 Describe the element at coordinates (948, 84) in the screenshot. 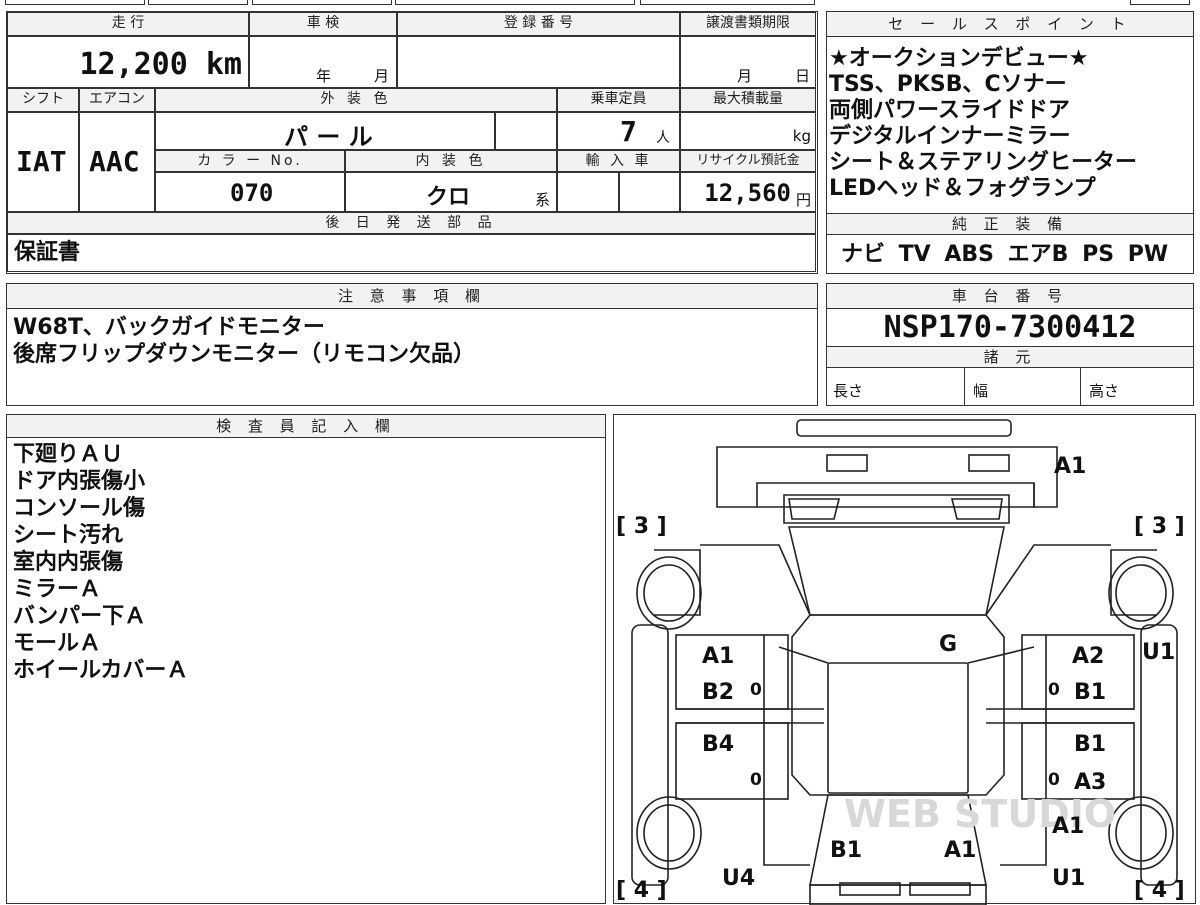

I see `sales-point-line: TSS、PKSB、Cソナー` at that location.